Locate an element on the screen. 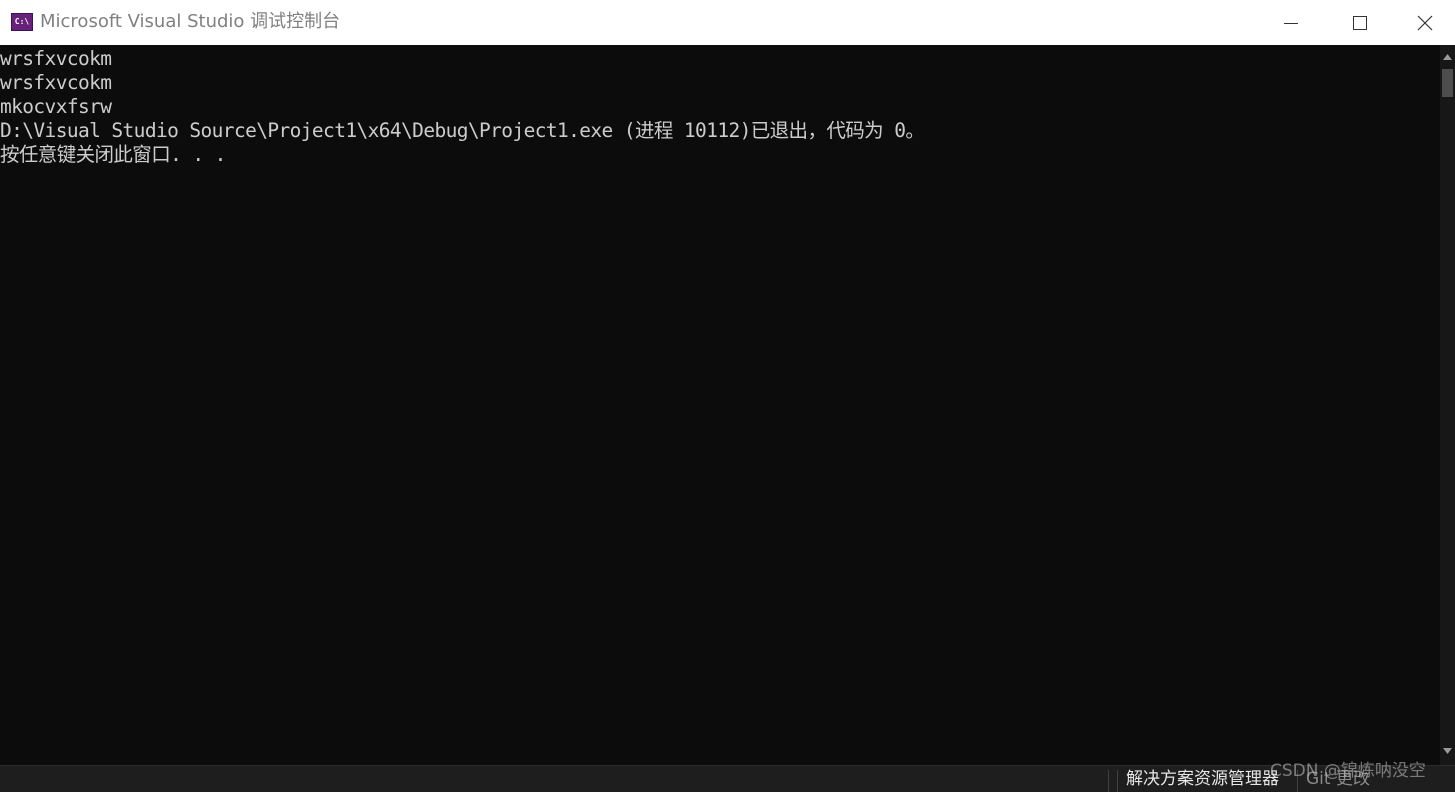 This screenshot has height=792, width=1455. chevron-up-icon is located at coordinates (1447, 57).